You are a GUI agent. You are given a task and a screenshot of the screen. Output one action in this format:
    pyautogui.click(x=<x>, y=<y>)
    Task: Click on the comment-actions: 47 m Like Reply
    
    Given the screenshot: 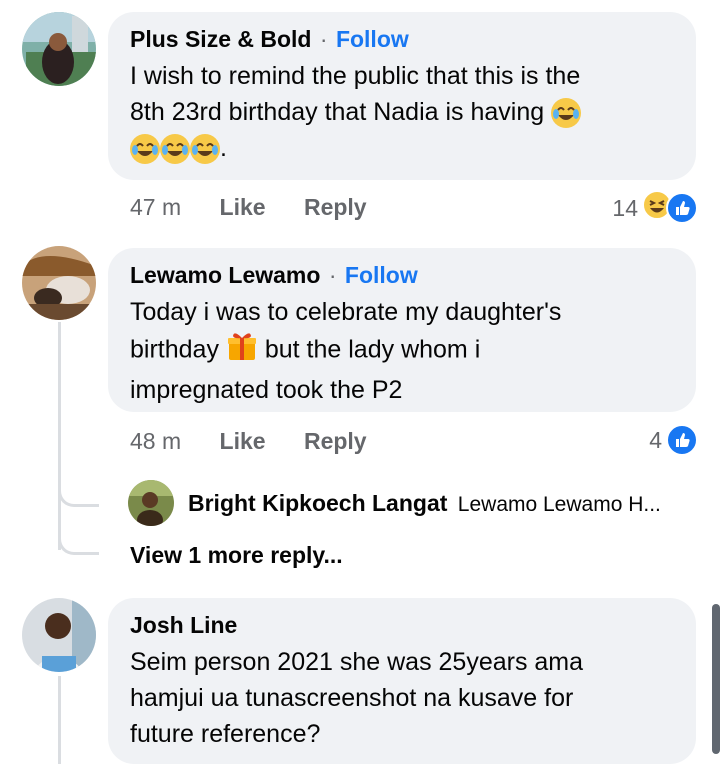 What is the action you would take?
    pyautogui.click(x=248, y=207)
    